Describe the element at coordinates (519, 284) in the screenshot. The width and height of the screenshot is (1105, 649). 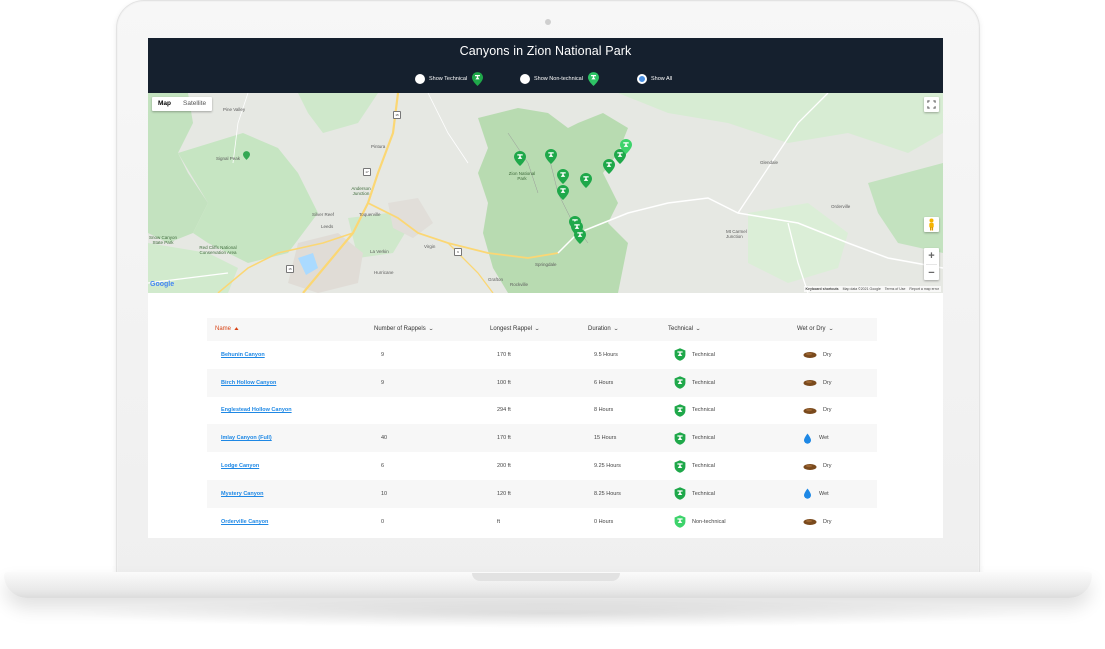
I see `map-label: Rockville` at that location.